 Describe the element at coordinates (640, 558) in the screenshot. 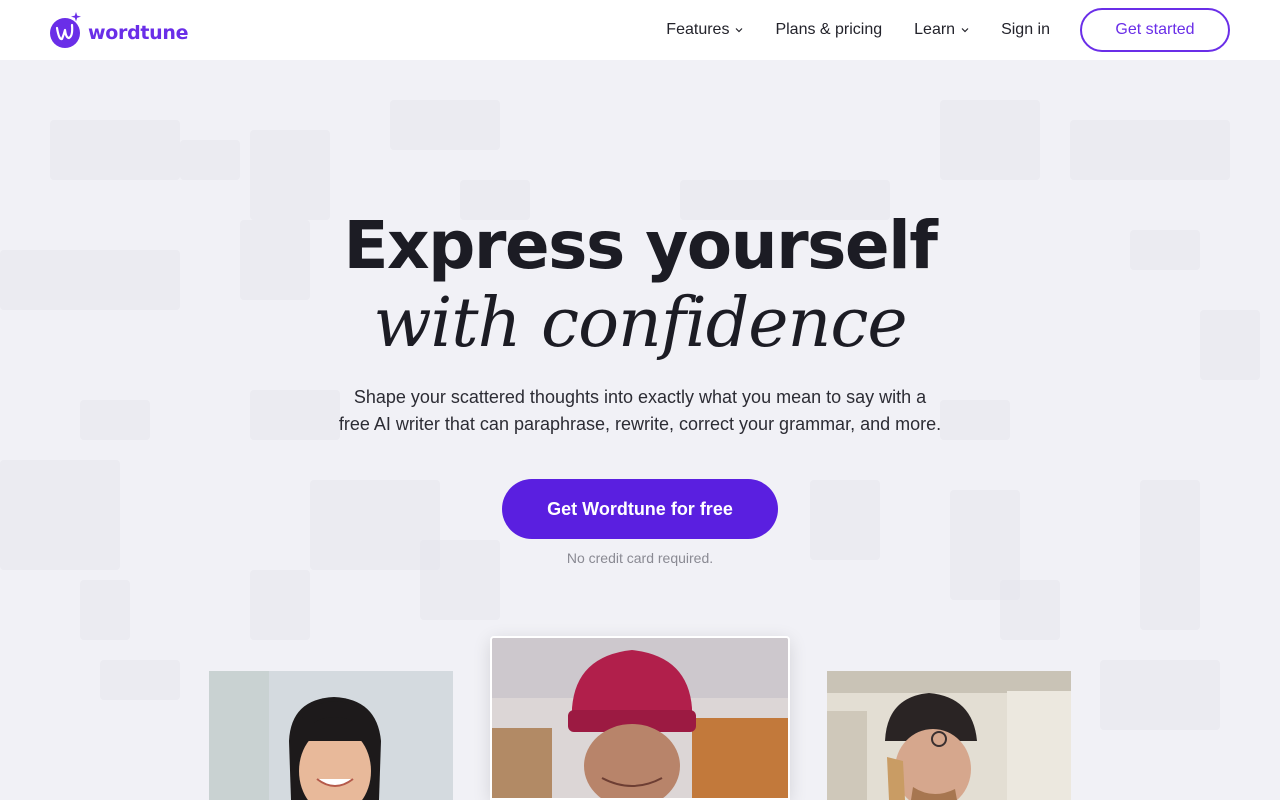

I see `no-credit-card-note: No credit card required.` at that location.